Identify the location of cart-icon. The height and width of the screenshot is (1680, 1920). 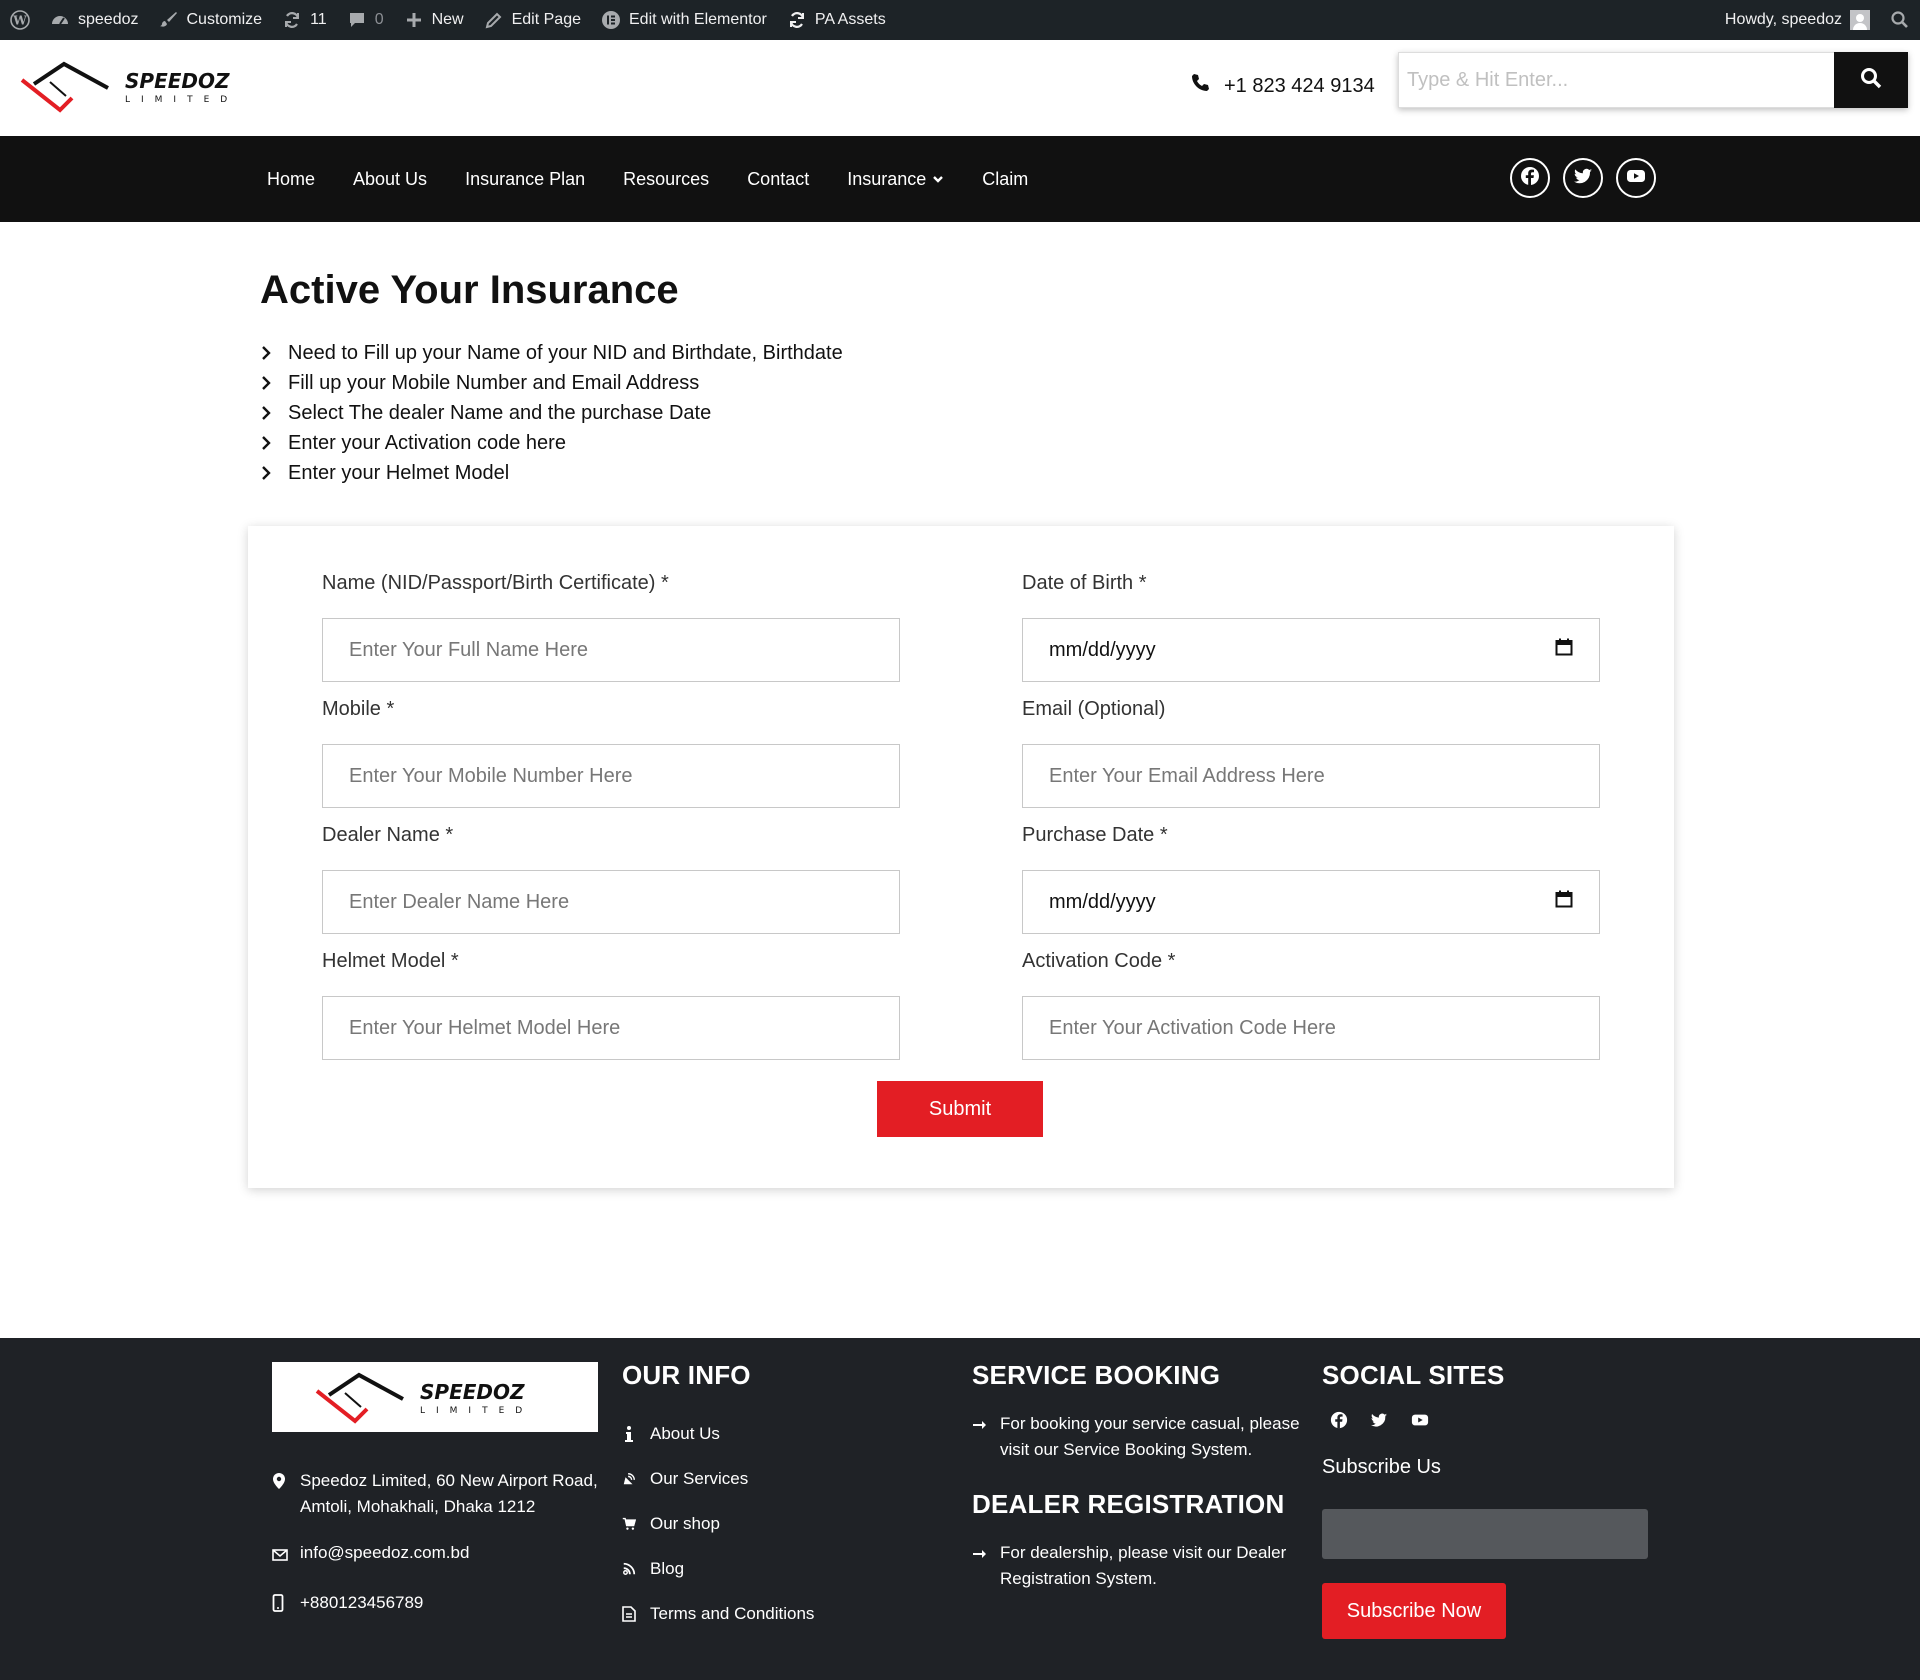
(629, 1524).